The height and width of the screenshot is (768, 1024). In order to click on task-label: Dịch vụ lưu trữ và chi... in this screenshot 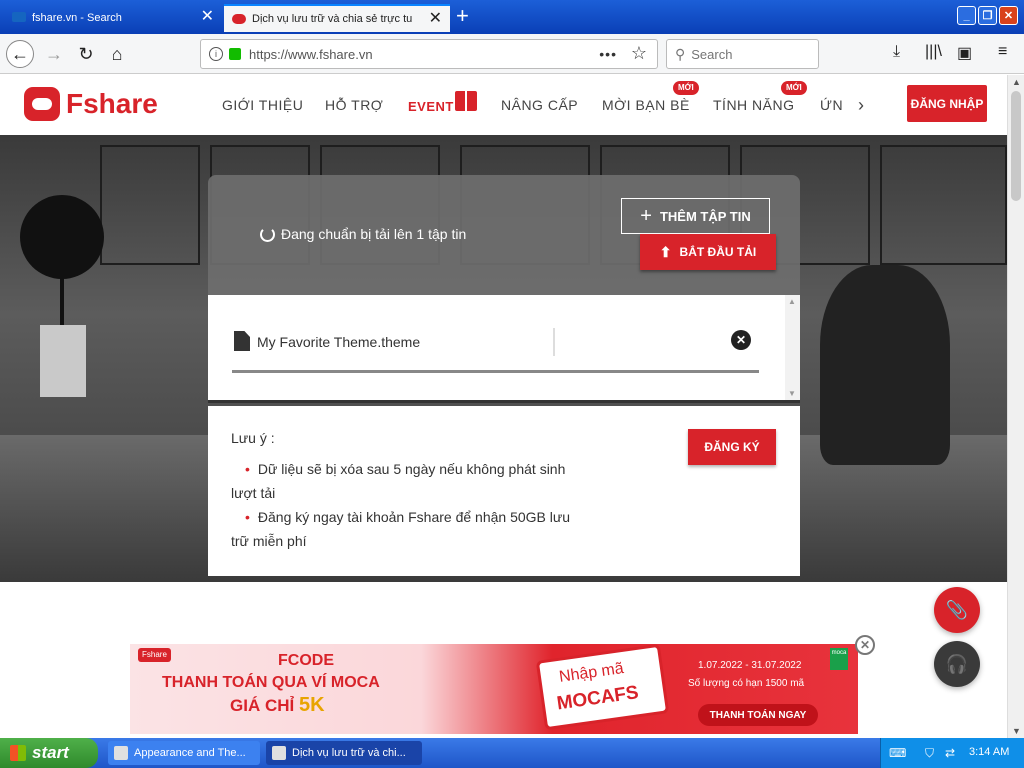, I will do `click(349, 753)`.